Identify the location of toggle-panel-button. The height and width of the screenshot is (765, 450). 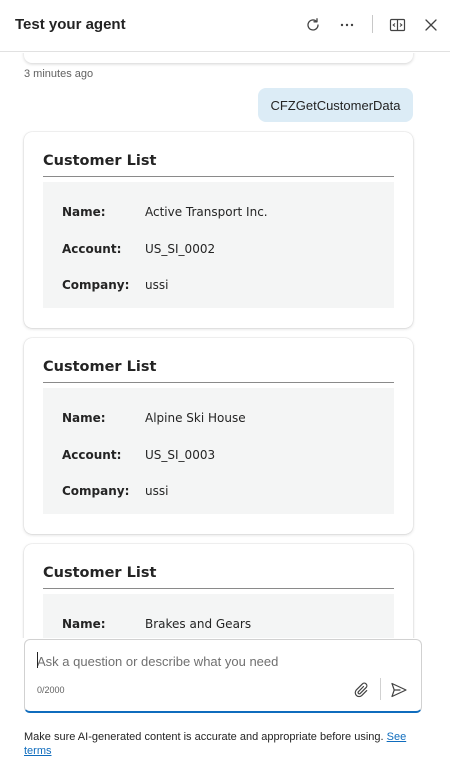
(397, 25).